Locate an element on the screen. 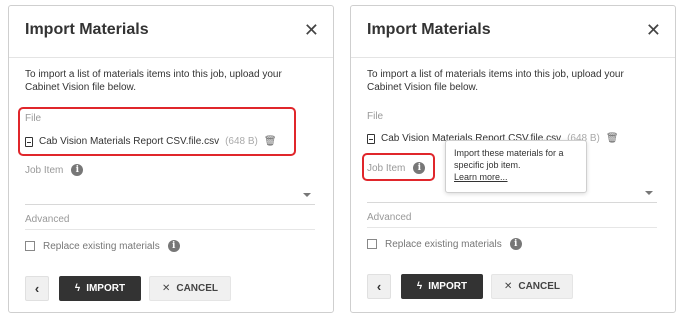 The image size is (683, 323). job-item-highlight is located at coordinates (398, 167).